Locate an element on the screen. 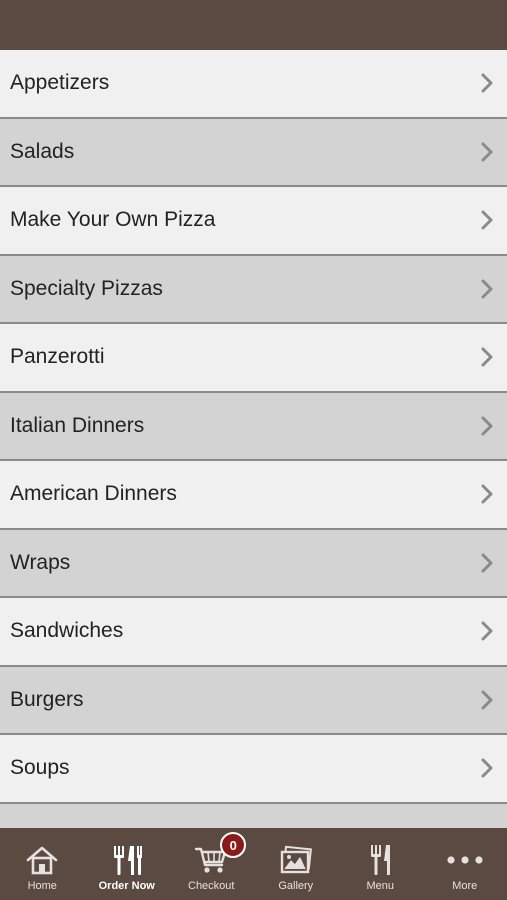 Image resolution: width=507 pixels, height=900 pixels. menu-item-make-your-own-pizza: Make Your Own Pizza is located at coordinates (253, 221).